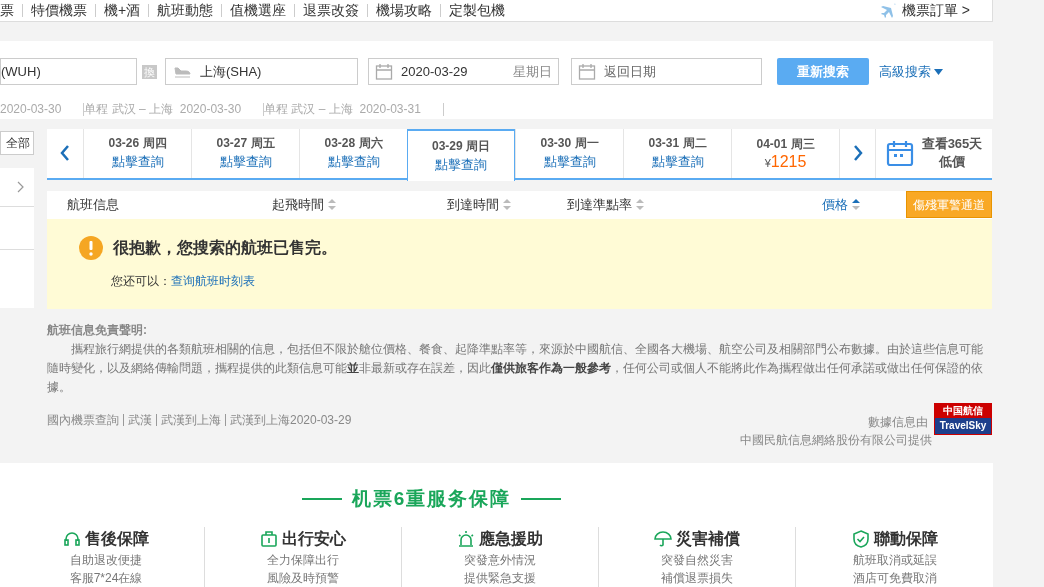 This screenshot has width=1044, height=587. What do you see at coordinates (106, 560) in the screenshot?
I see `service-description: 自助退改便捷` at bounding box center [106, 560].